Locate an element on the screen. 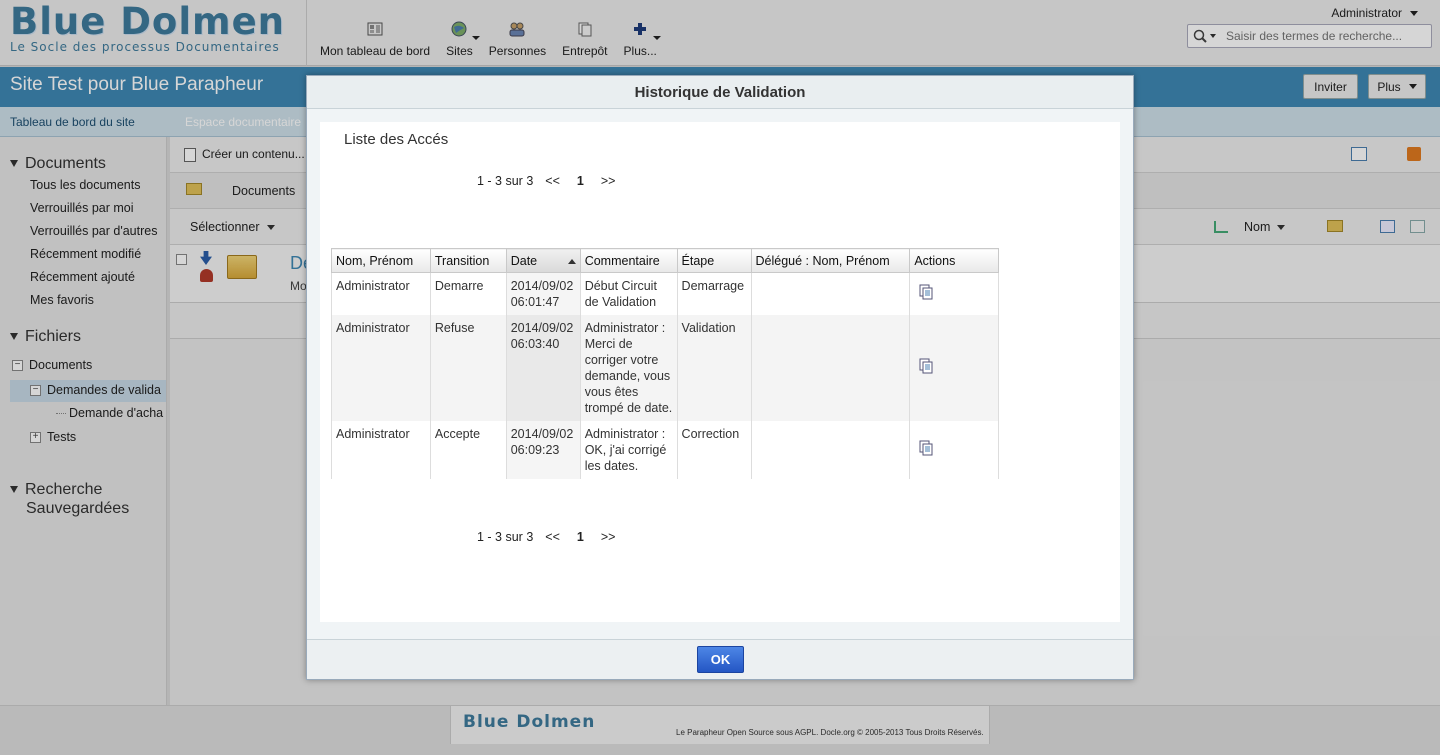 The image size is (1440, 755). cell-date: 2014/09/02 06:01:47 is located at coordinates (543, 293).